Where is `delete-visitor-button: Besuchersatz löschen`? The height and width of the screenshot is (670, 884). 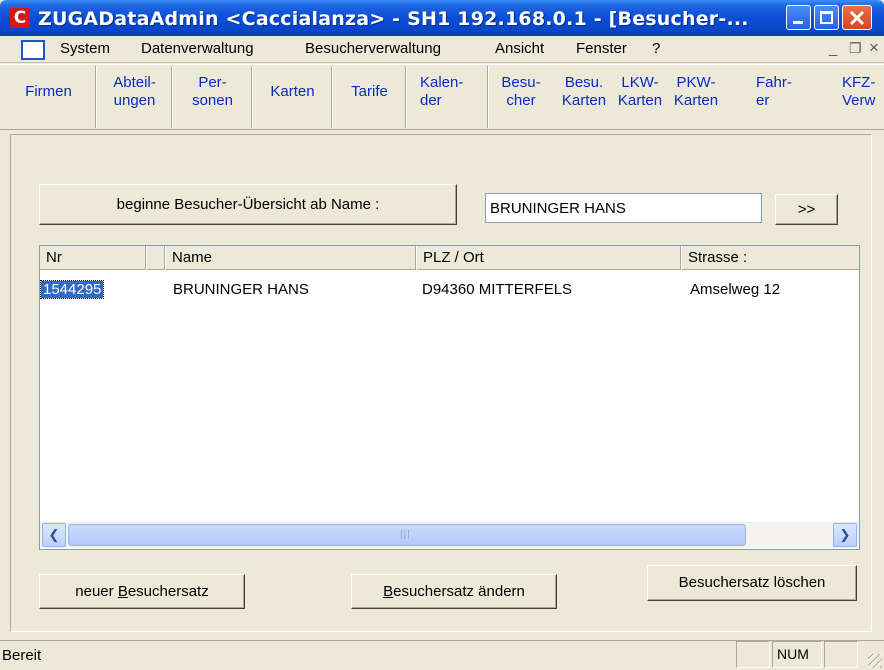 delete-visitor-button: Besuchersatz löschen is located at coordinates (752, 583).